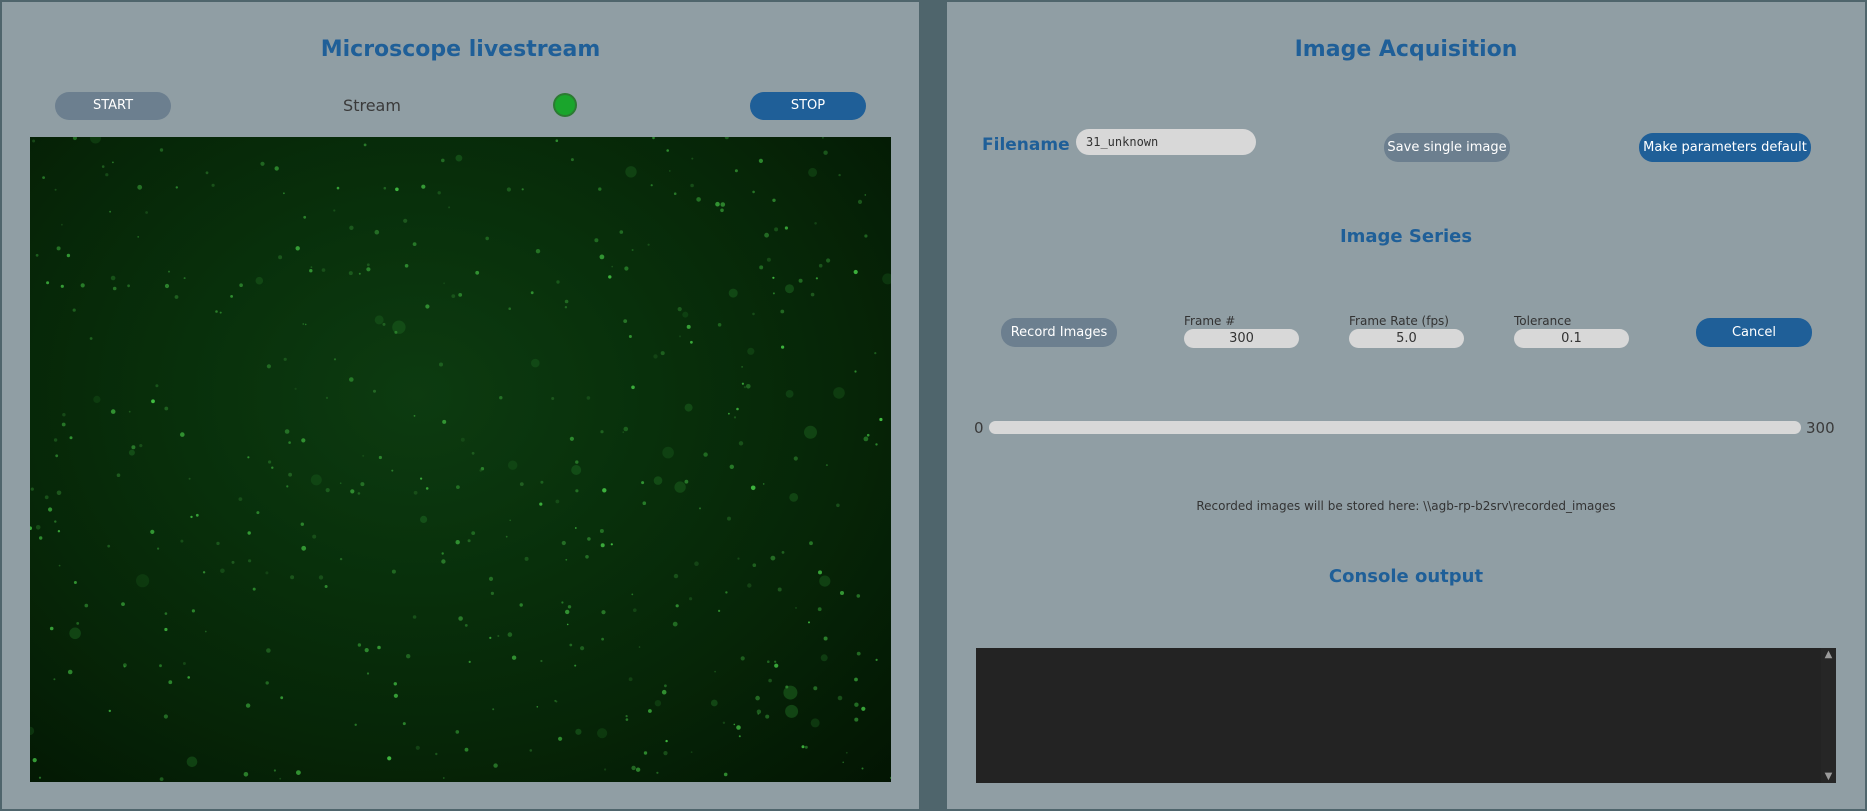  I want to click on filename-input, so click(1166, 142).